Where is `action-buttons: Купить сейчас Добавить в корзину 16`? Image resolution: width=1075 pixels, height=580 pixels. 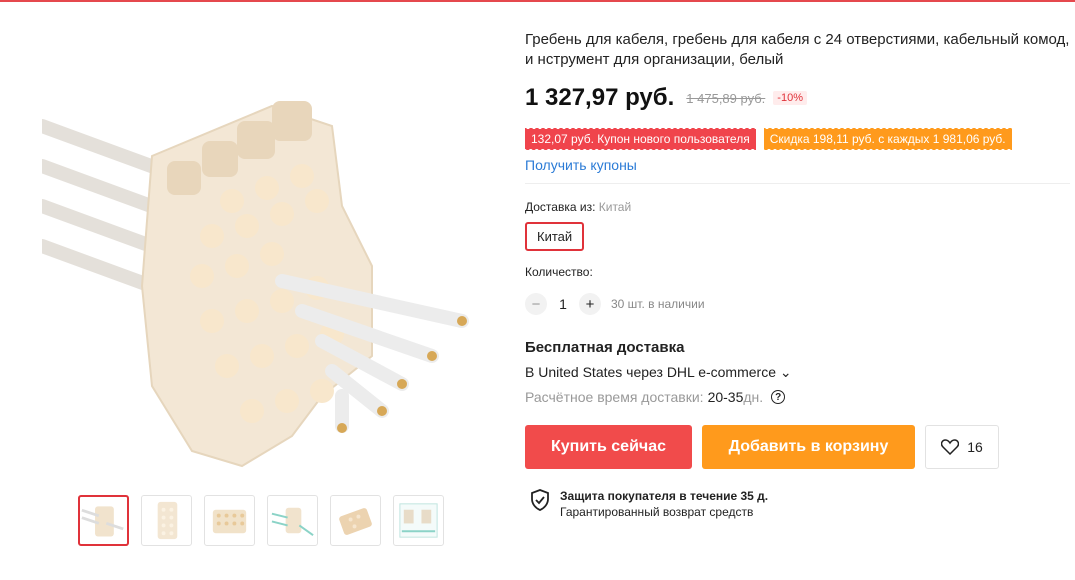
action-buttons: Купить сейчас Добавить в корзину 16 is located at coordinates (797, 447).